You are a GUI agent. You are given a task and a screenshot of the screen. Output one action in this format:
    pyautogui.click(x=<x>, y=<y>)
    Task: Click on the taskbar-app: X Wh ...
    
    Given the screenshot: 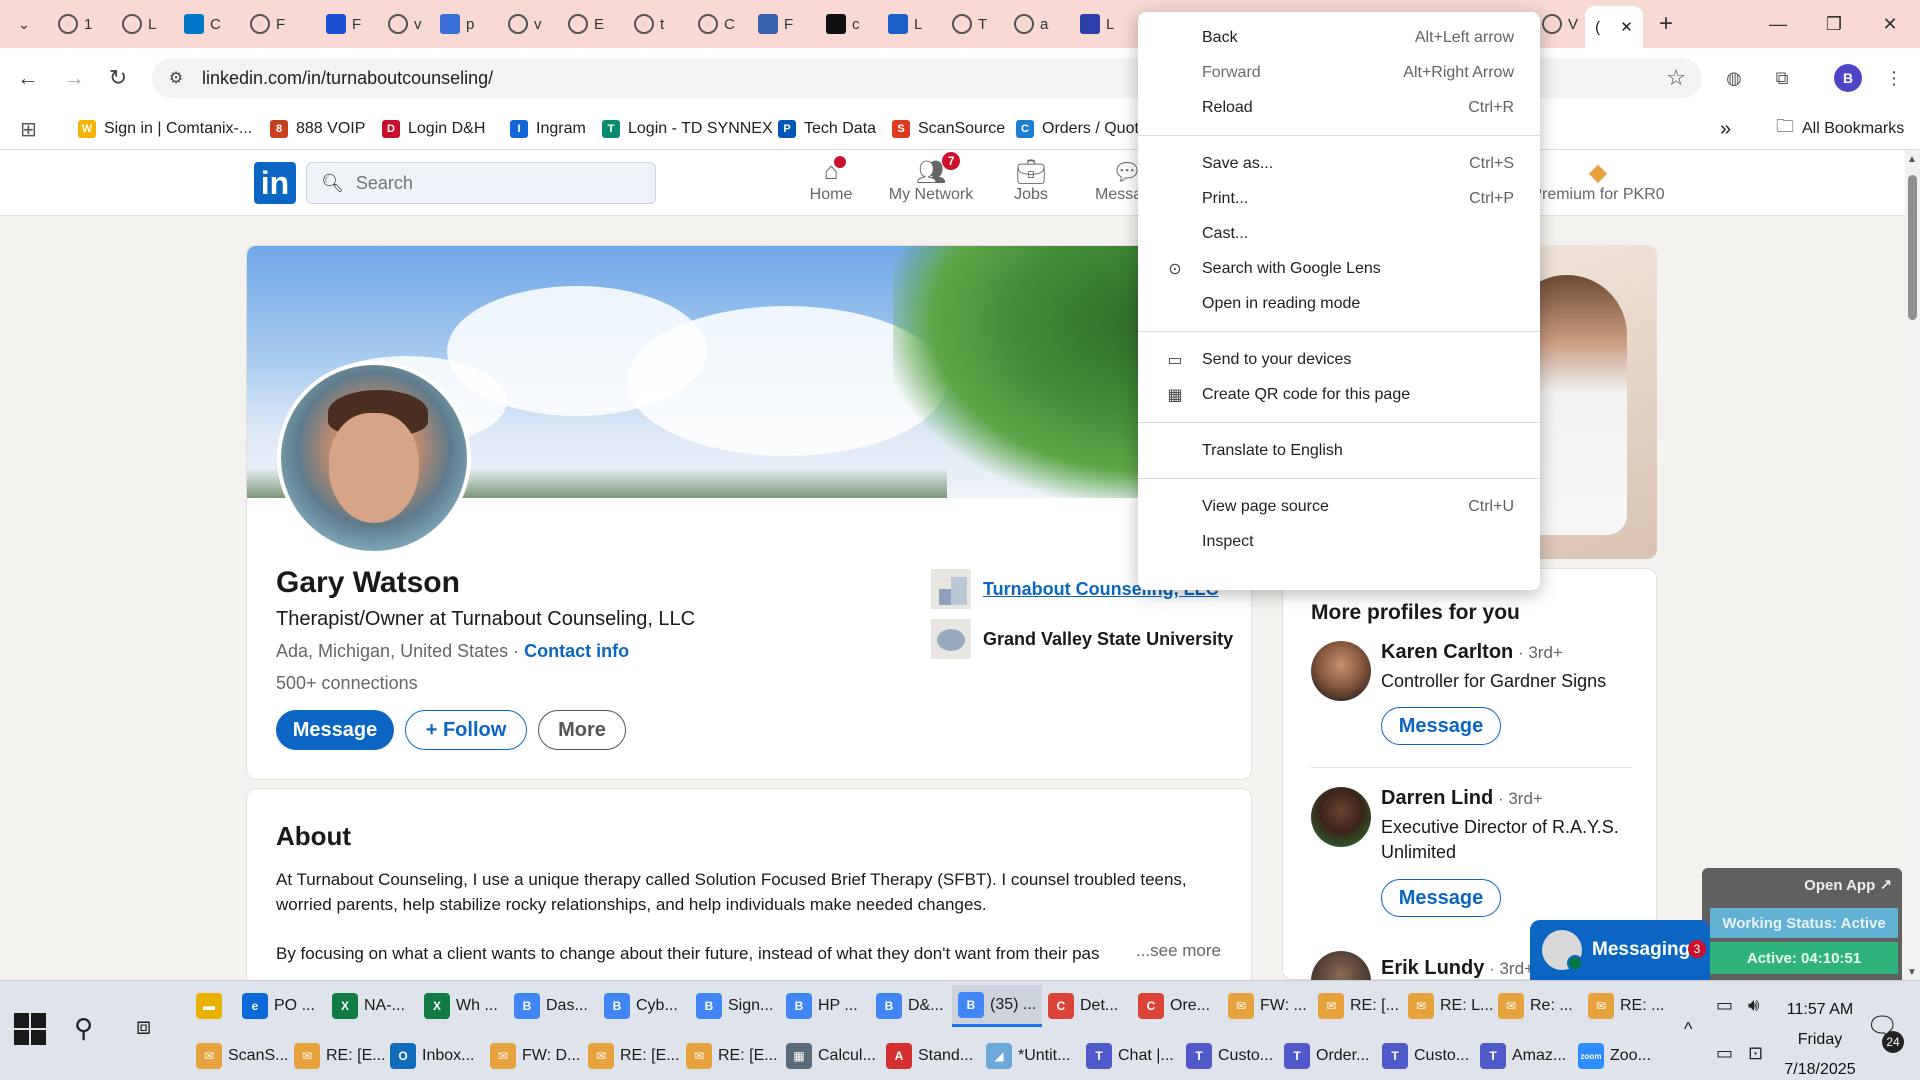 What is the action you would take?
    pyautogui.click(x=461, y=1006)
    